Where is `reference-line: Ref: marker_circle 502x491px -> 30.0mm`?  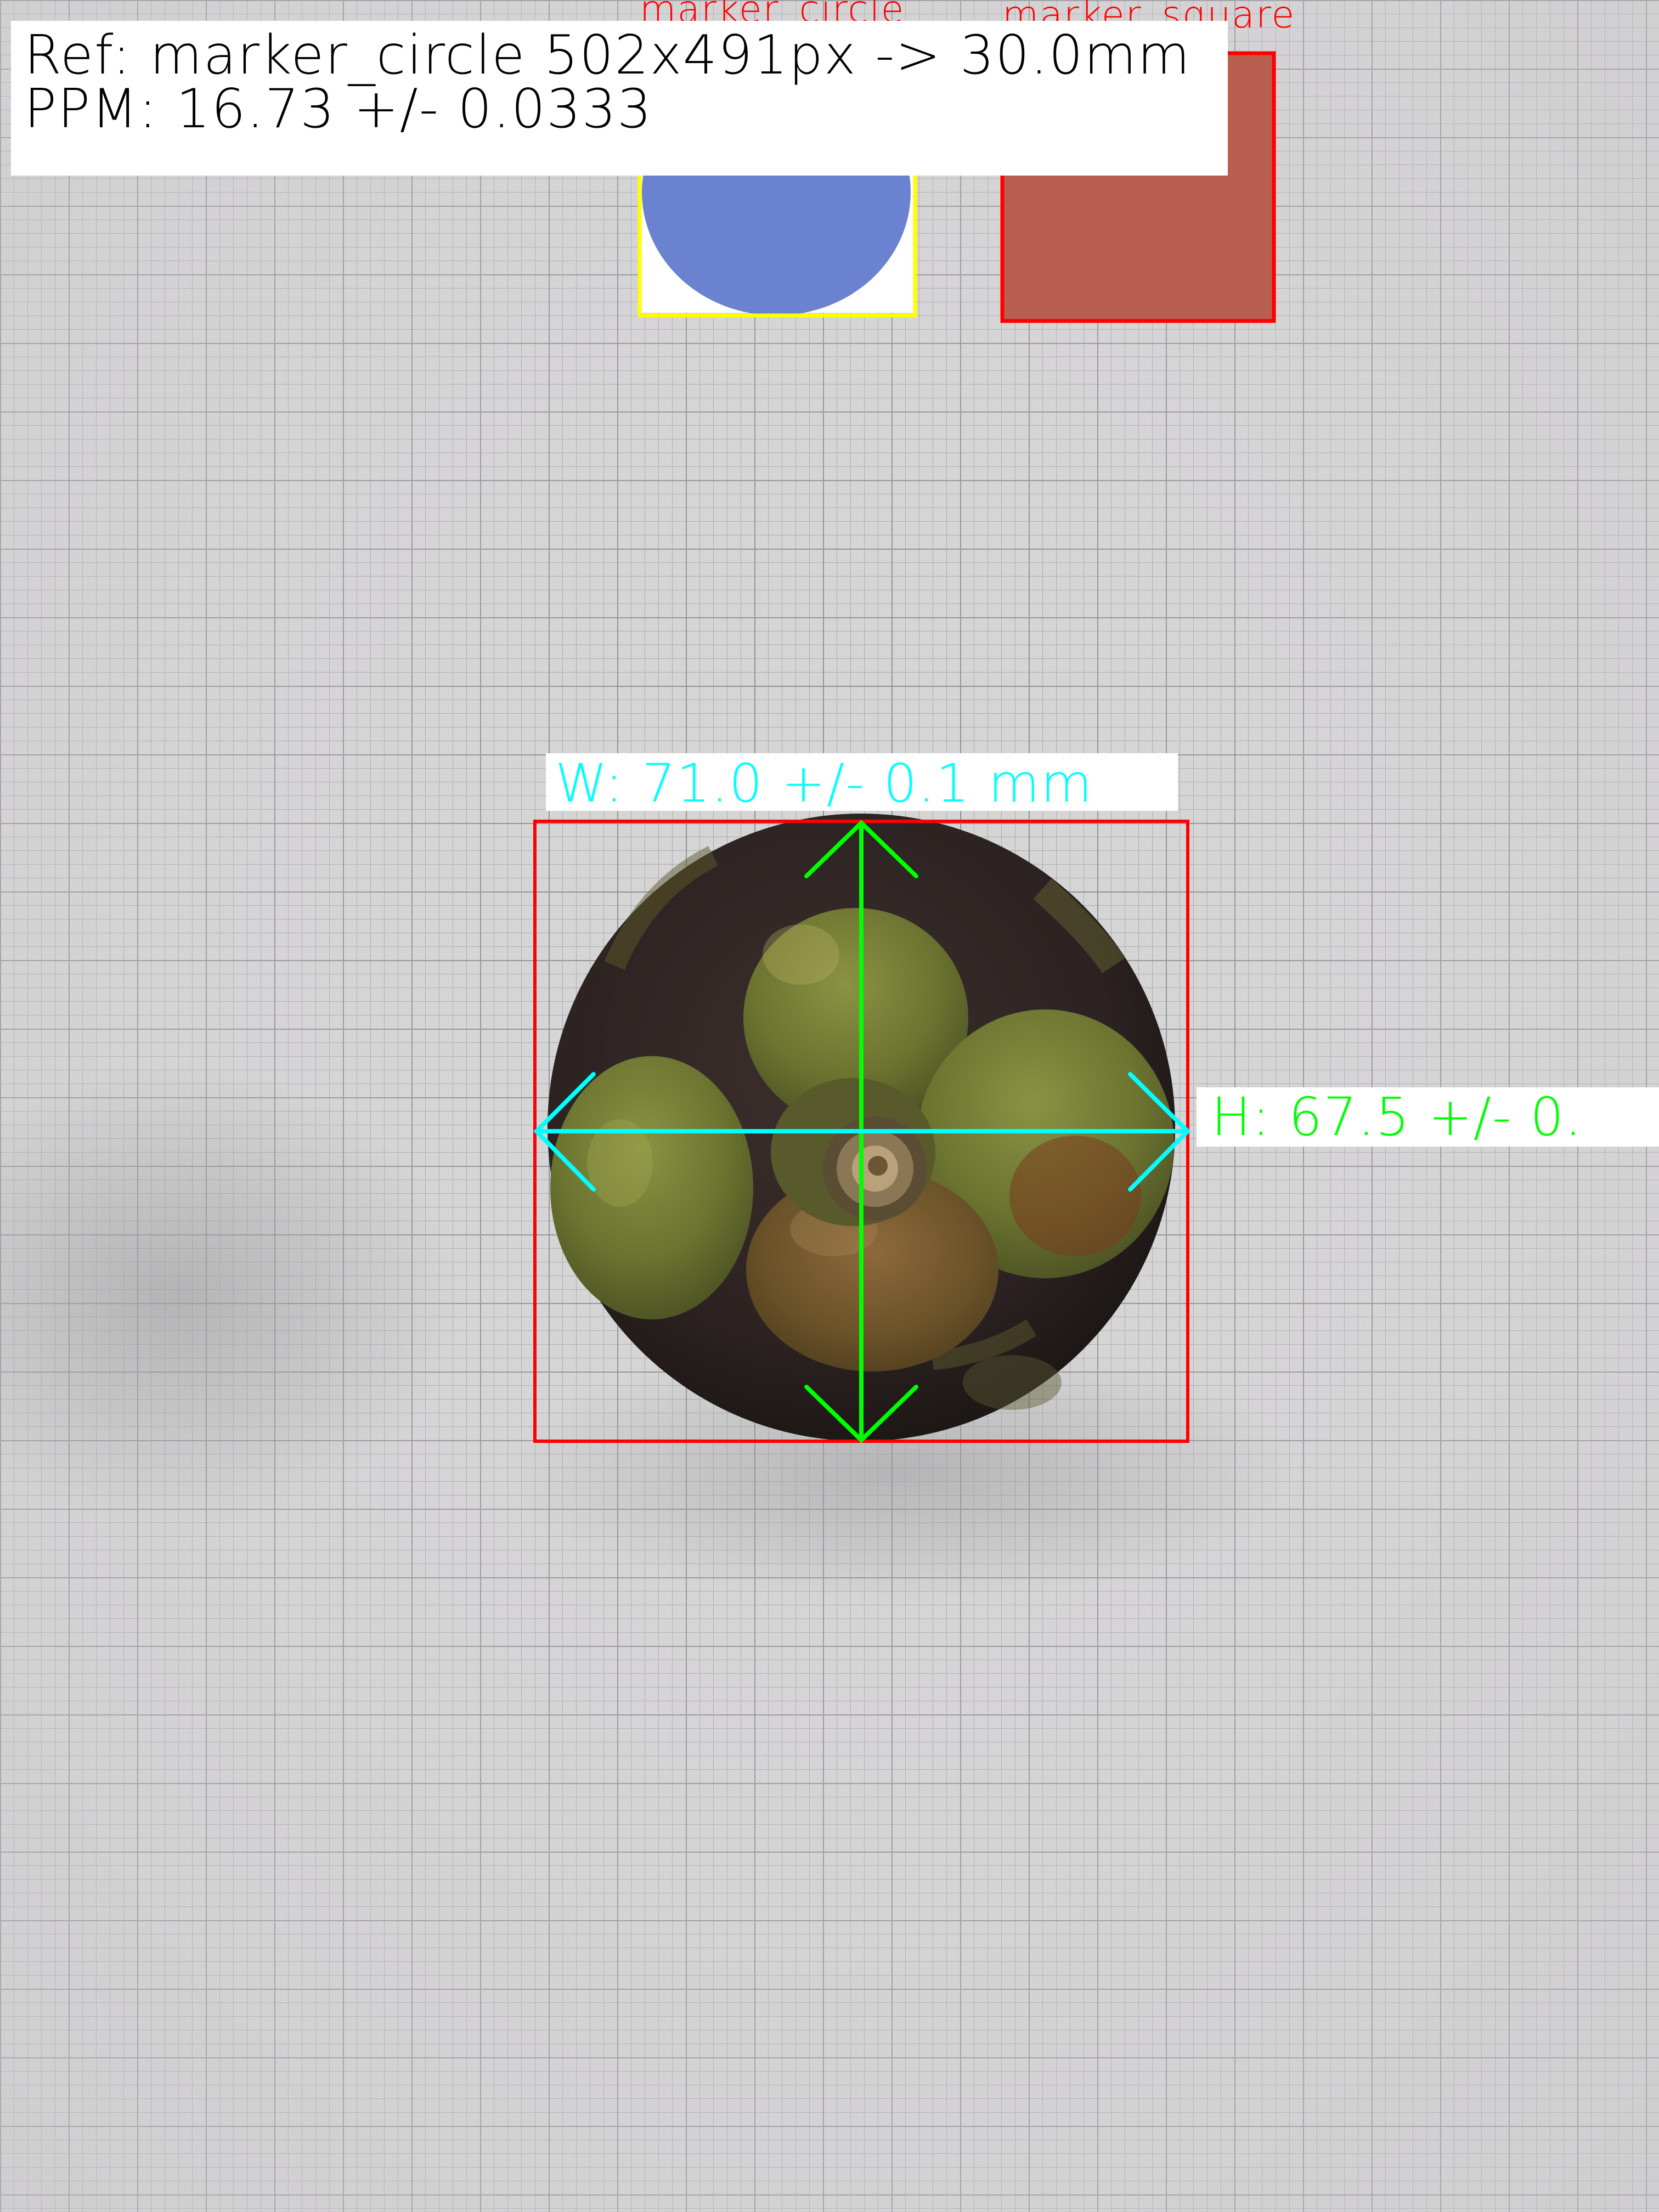 reference-line: Ref: marker_circle 502x491px -> 30.0mm is located at coordinates (608, 56).